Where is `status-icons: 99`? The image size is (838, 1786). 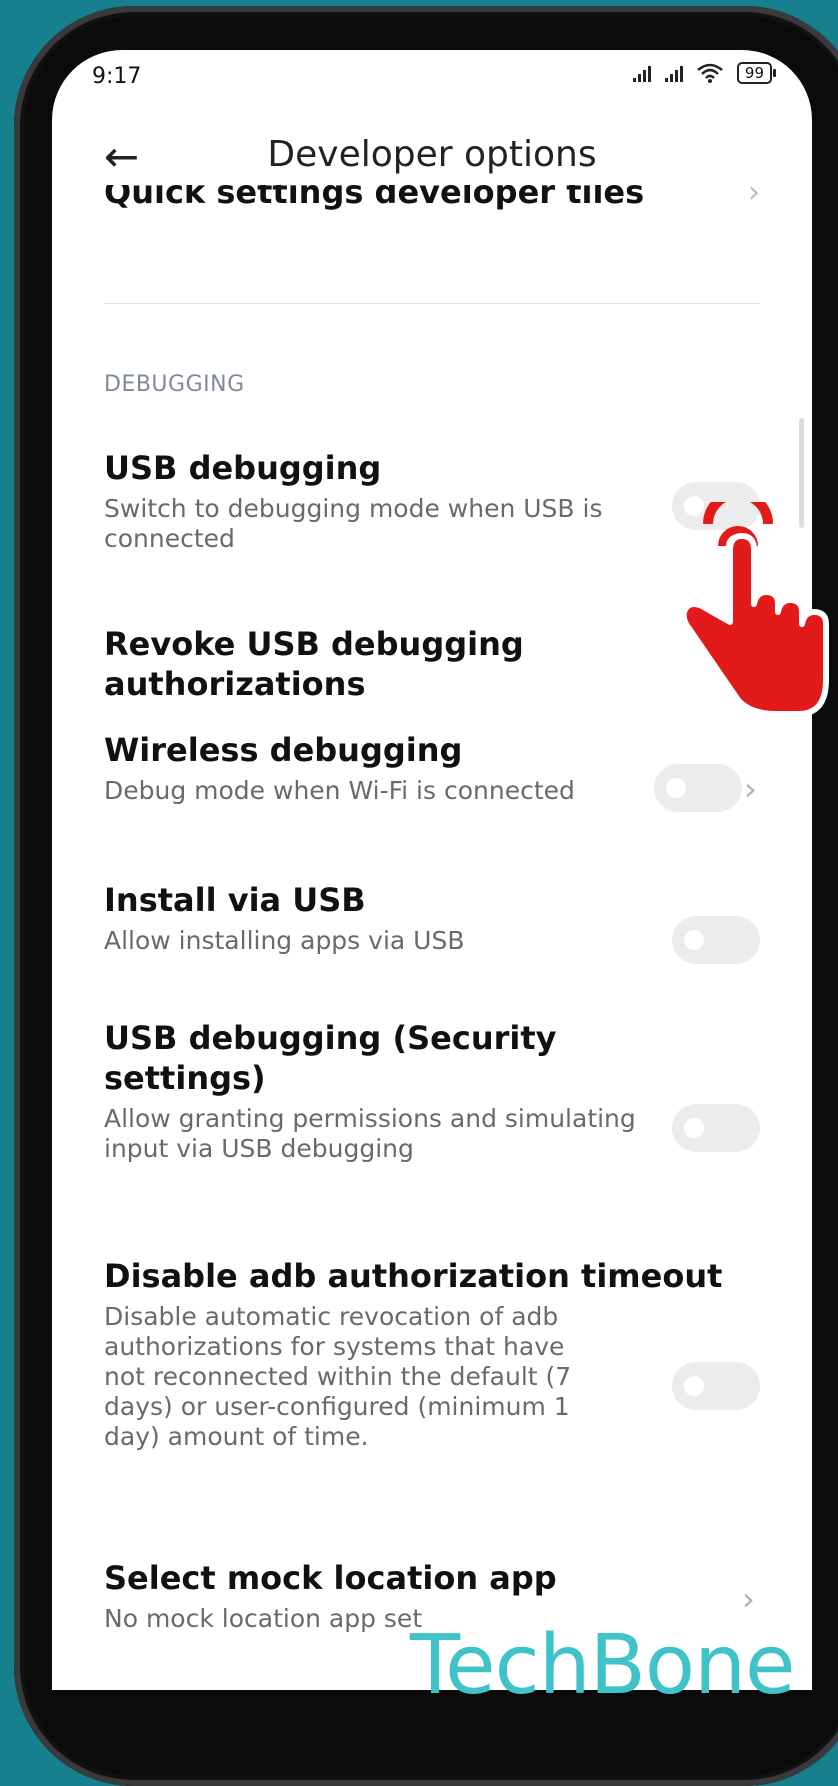 status-icons: 99 is located at coordinates (704, 73).